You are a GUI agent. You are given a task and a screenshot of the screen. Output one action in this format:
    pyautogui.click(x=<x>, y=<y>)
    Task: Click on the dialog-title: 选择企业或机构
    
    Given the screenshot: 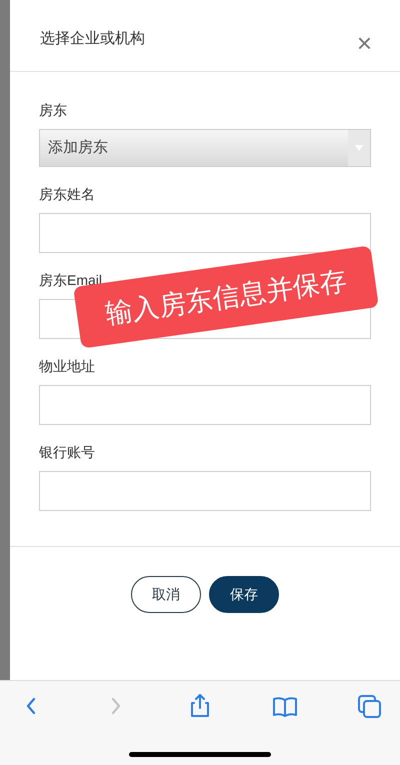 What is the action you would take?
    pyautogui.click(x=92, y=39)
    